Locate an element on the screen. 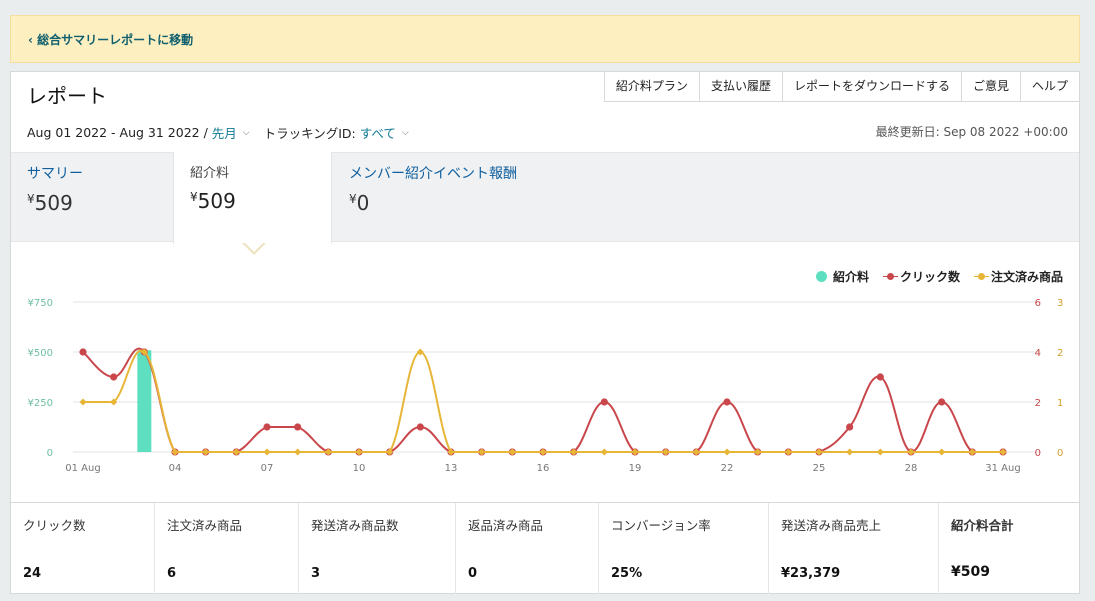  active-tab-caret is located at coordinates (254, 248).